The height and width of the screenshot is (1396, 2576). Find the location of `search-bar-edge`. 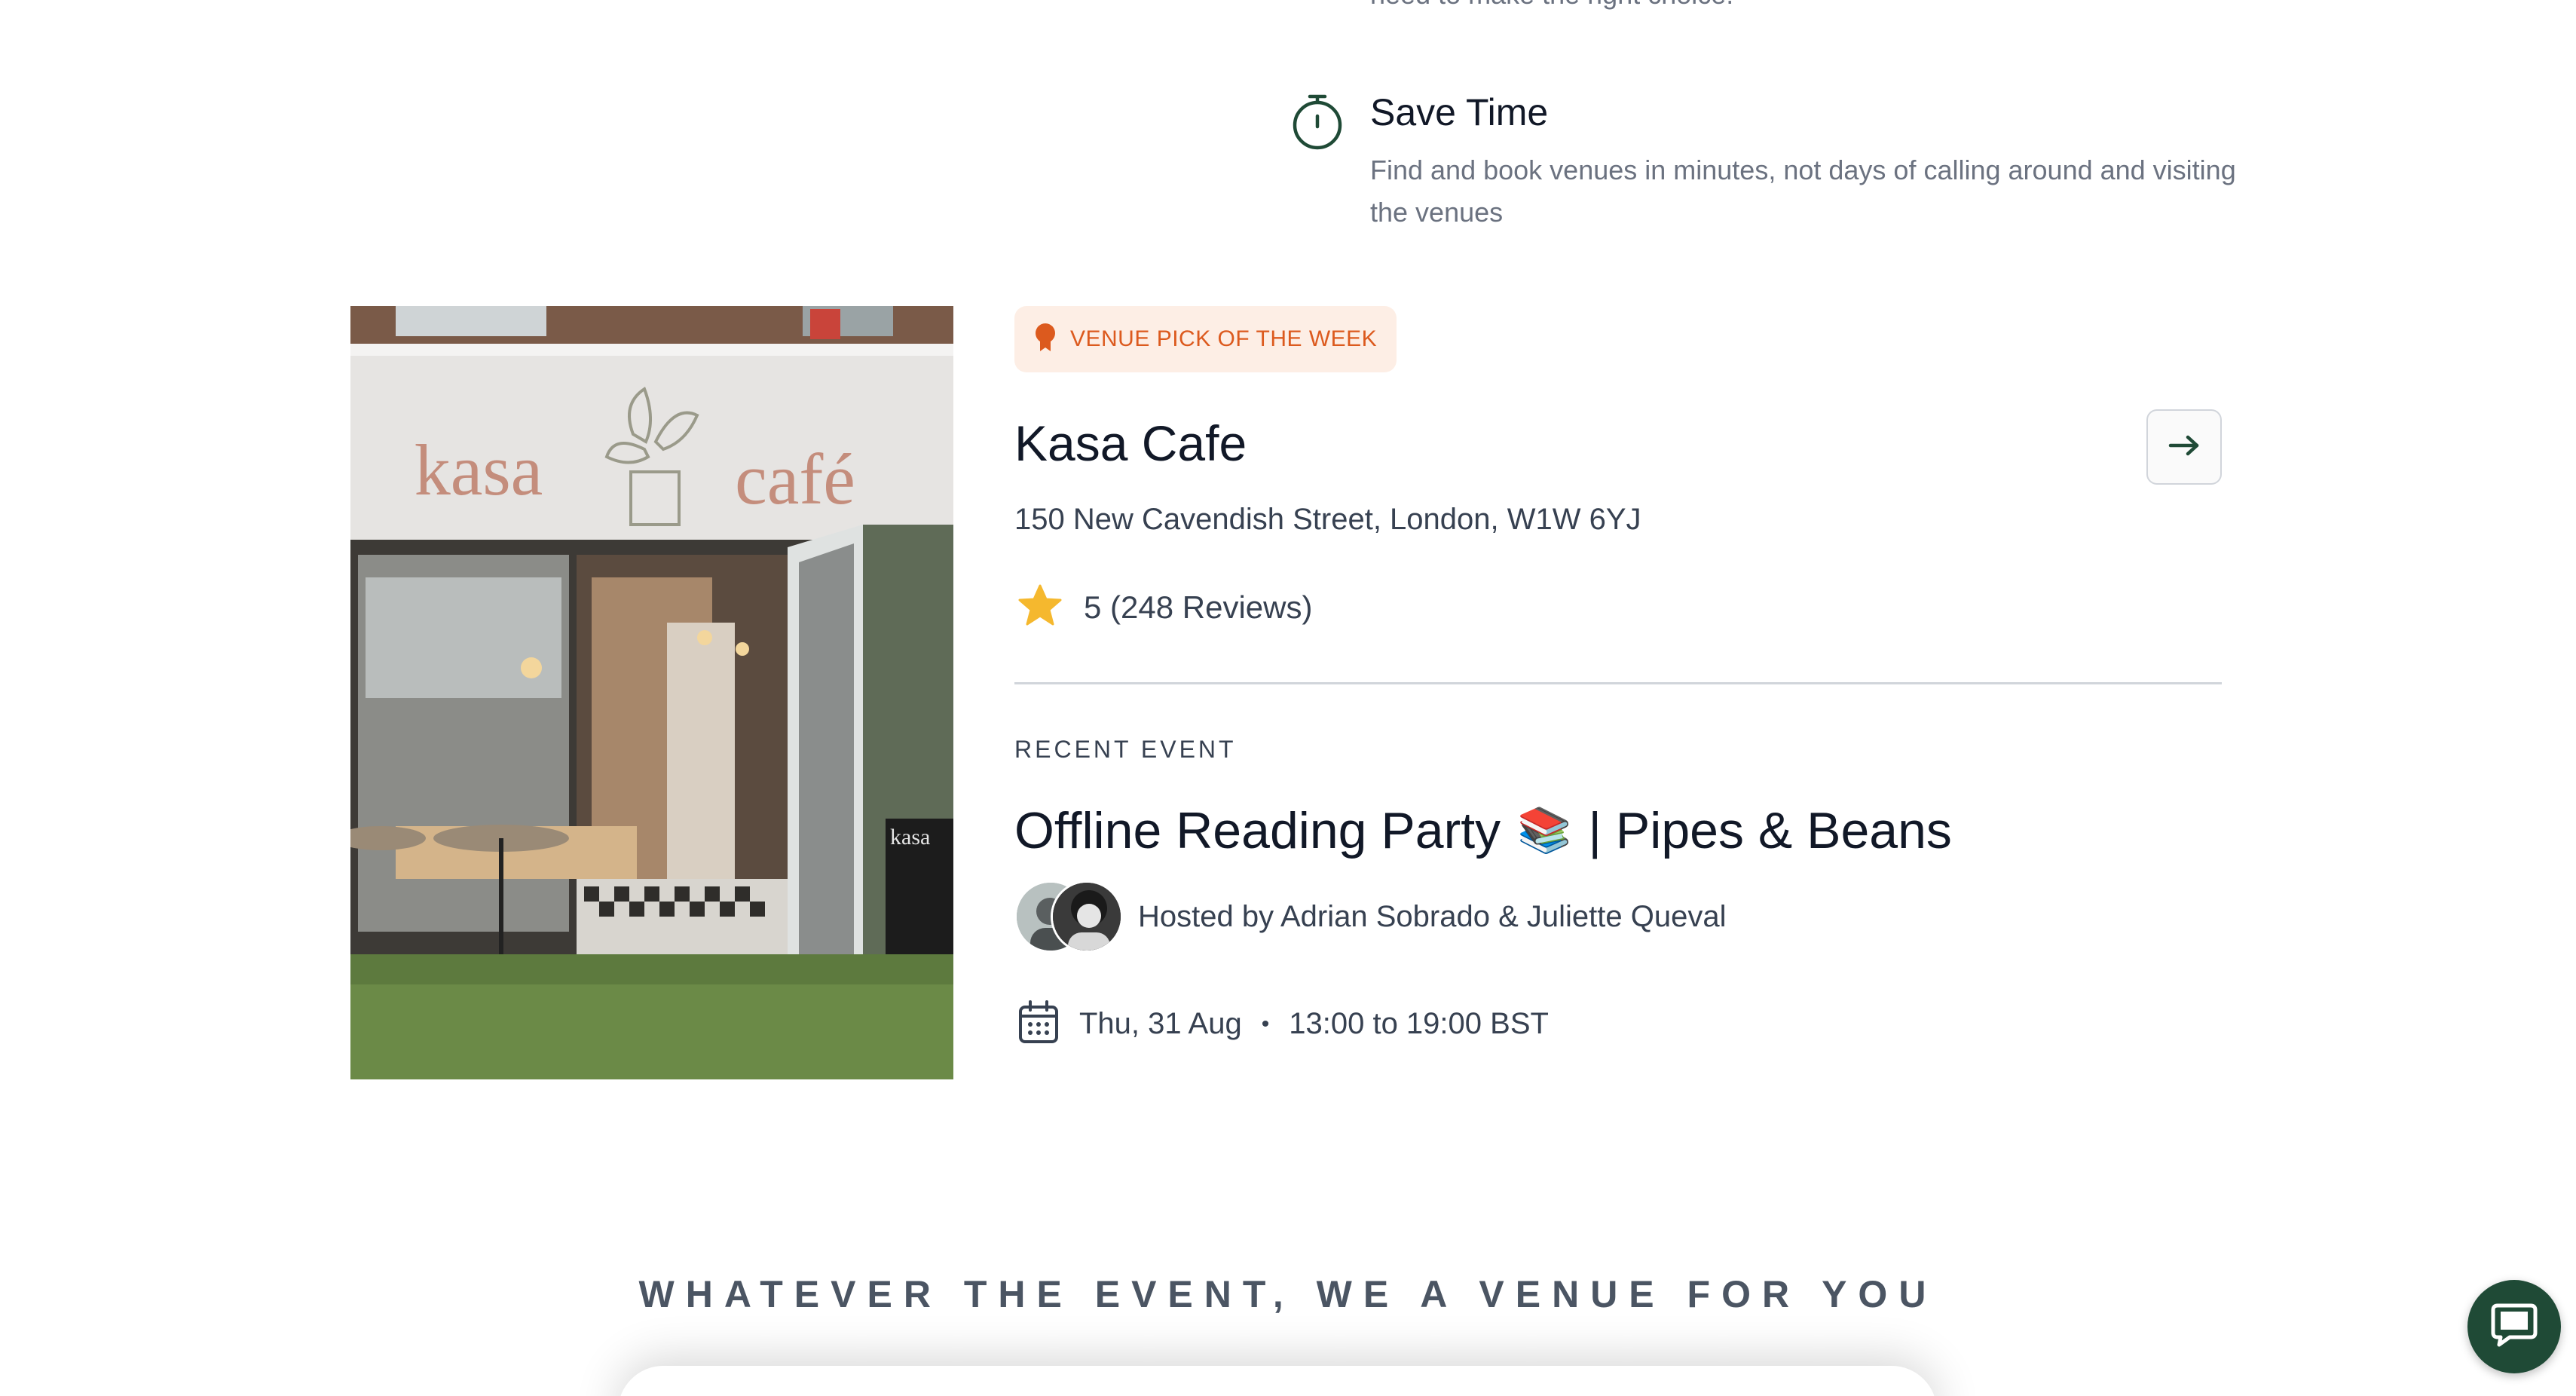

search-bar-edge is located at coordinates (1277, 1381).